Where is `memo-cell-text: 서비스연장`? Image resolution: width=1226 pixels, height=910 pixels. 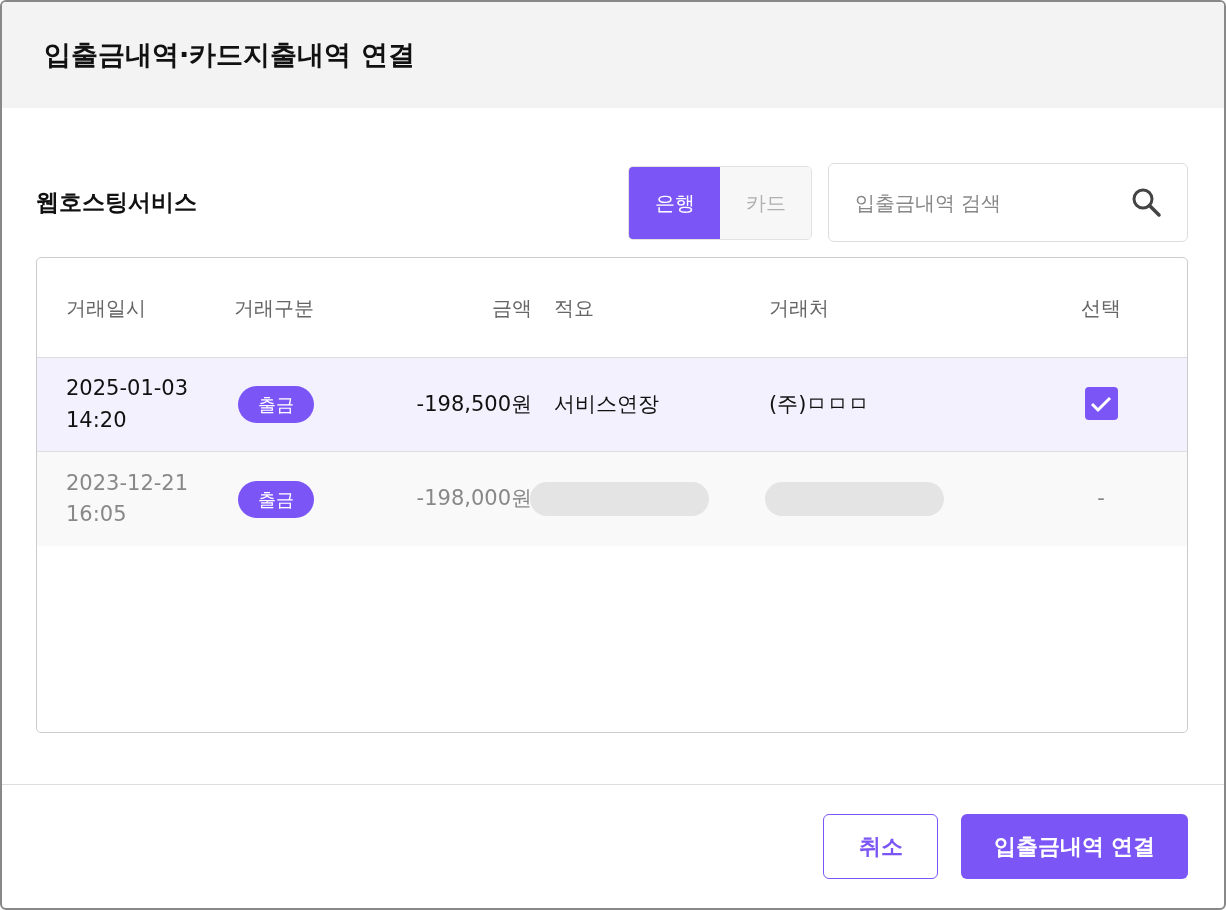 memo-cell-text: 서비스연장 is located at coordinates (606, 404).